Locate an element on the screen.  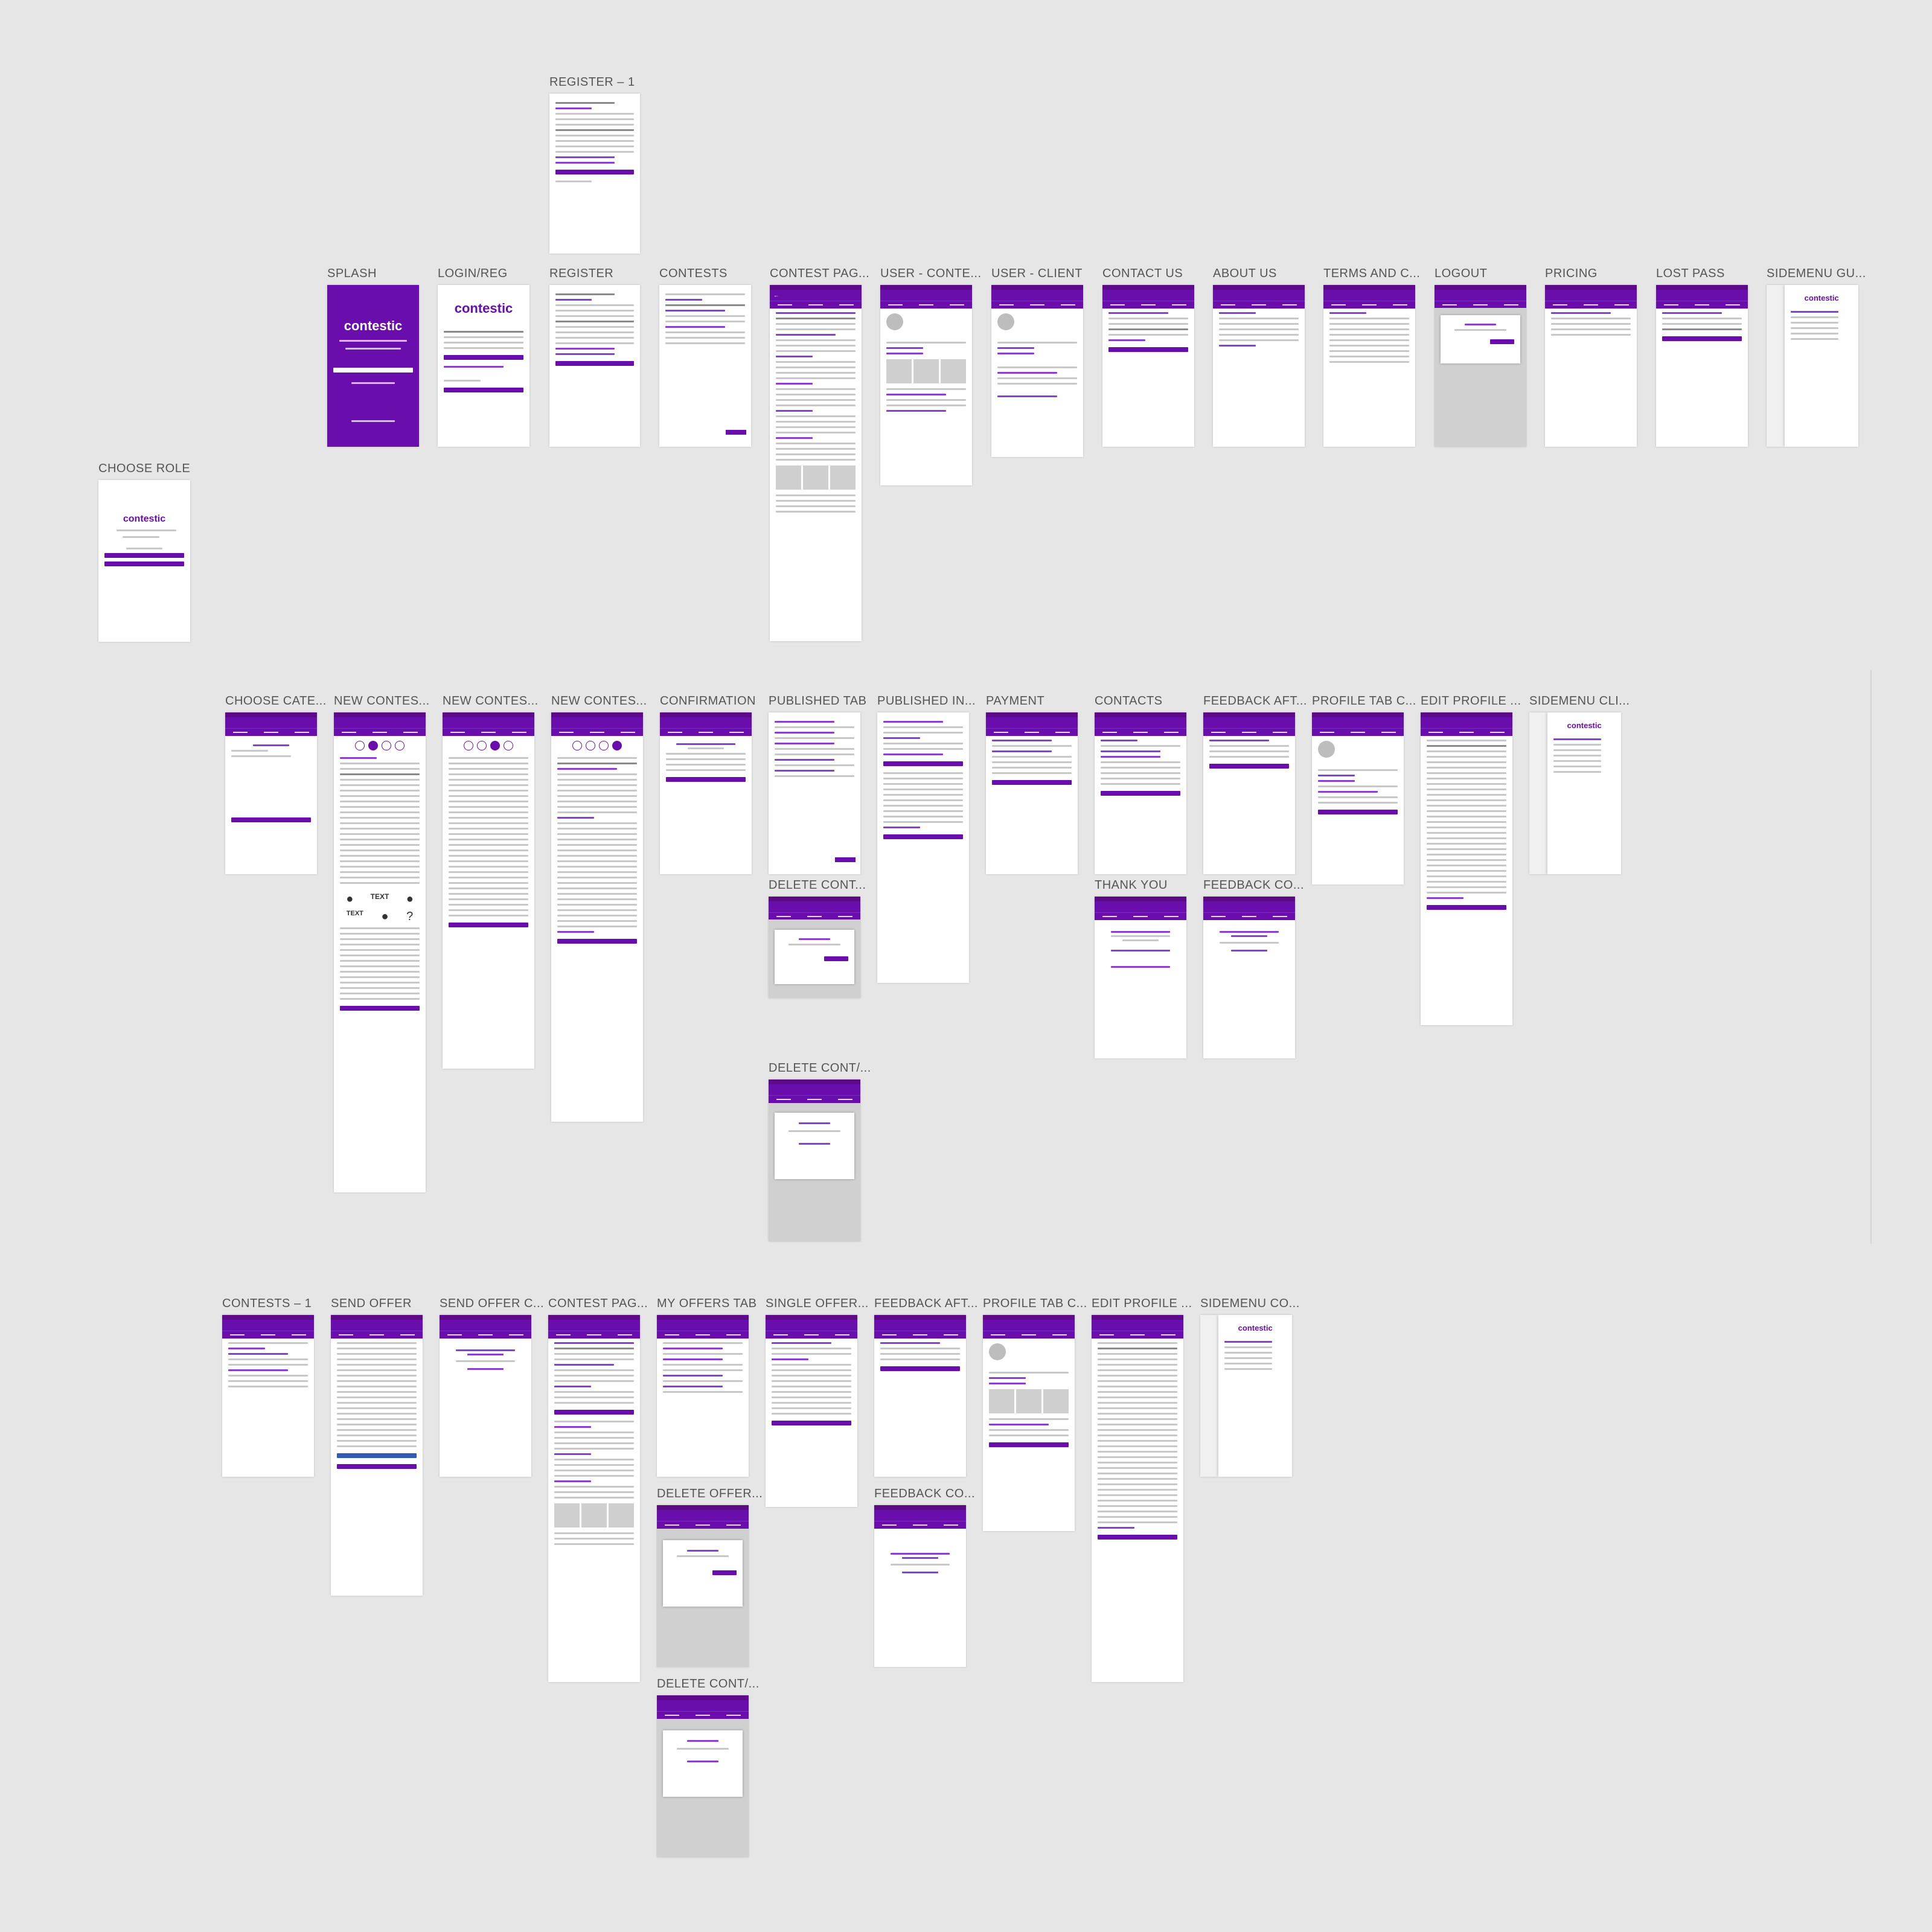
emblem-logo-icon: ● is located at coordinates (410, 899).